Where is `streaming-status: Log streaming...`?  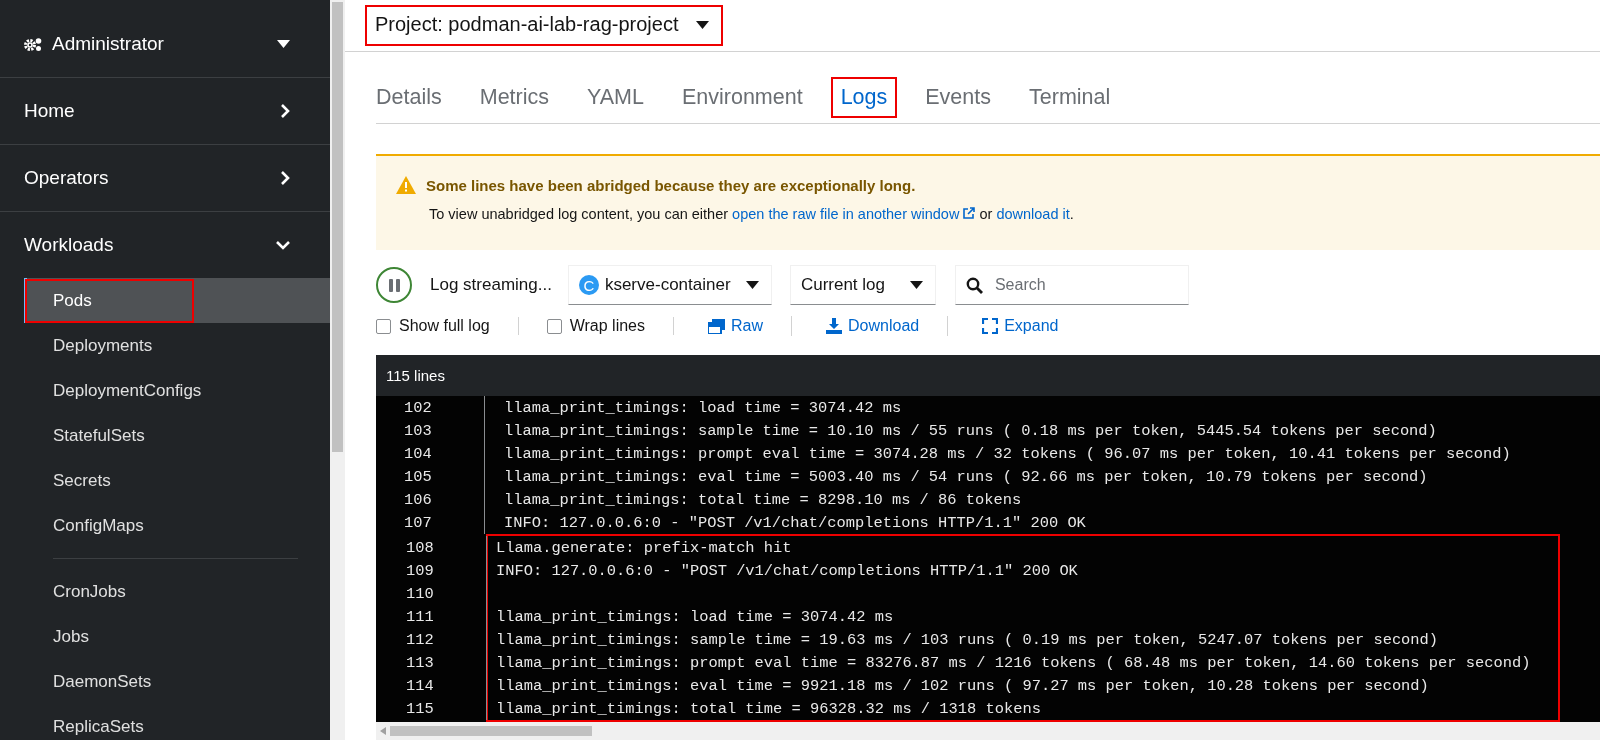 streaming-status: Log streaming... is located at coordinates (491, 285).